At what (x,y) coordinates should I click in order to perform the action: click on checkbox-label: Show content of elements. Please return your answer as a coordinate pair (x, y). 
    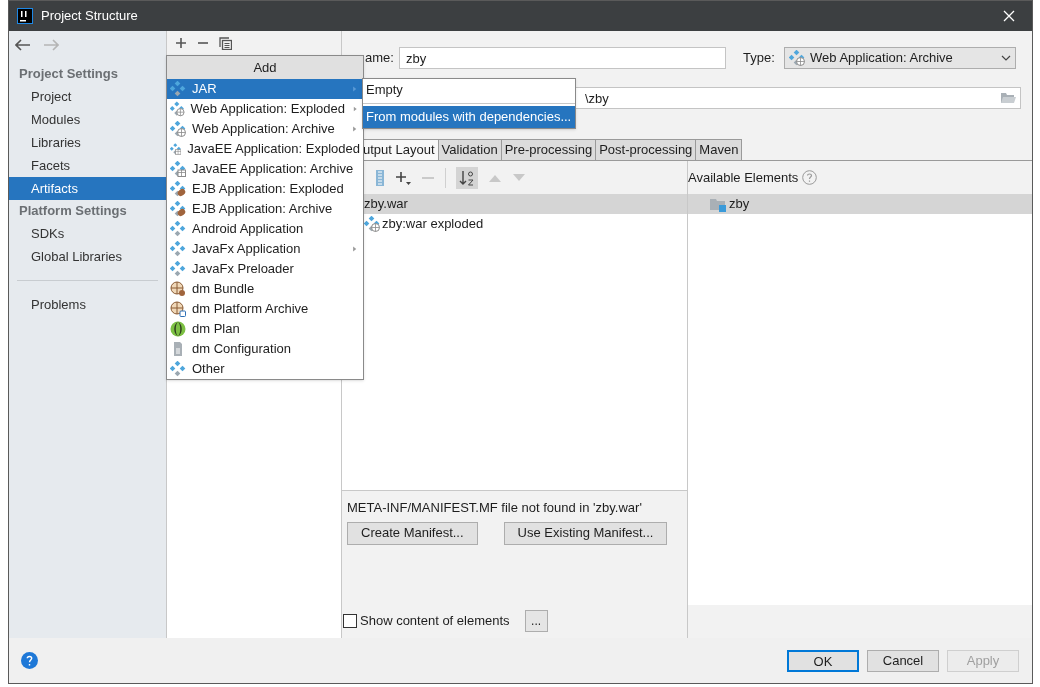
    Looking at the image, I should click on (435, 621).